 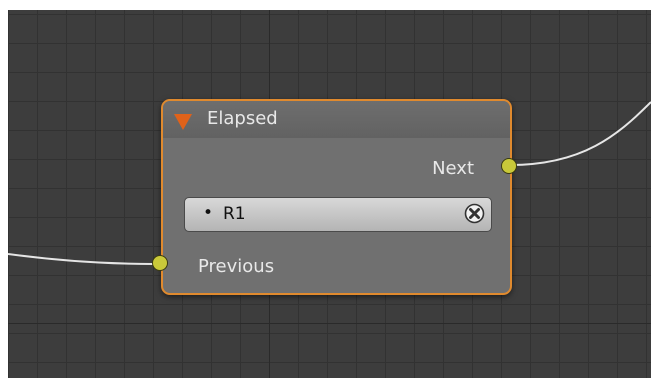 I want to click on output-socket-label: Next, so click(x=453, y=168).